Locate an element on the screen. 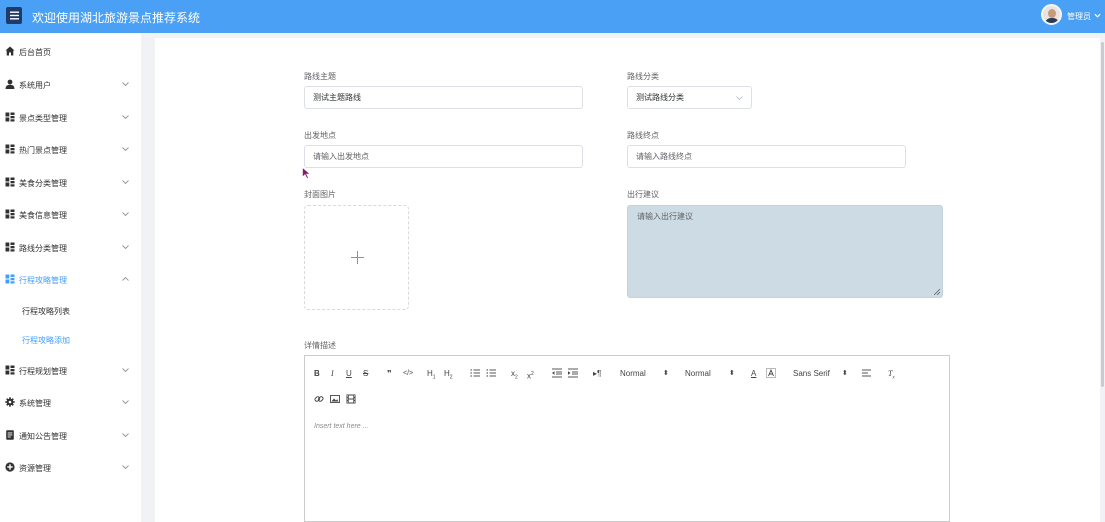 The width and height of the screenshot is (1105, 522). sidebar-item-label: 美食信息管理 is located at coordinates (43, 215).